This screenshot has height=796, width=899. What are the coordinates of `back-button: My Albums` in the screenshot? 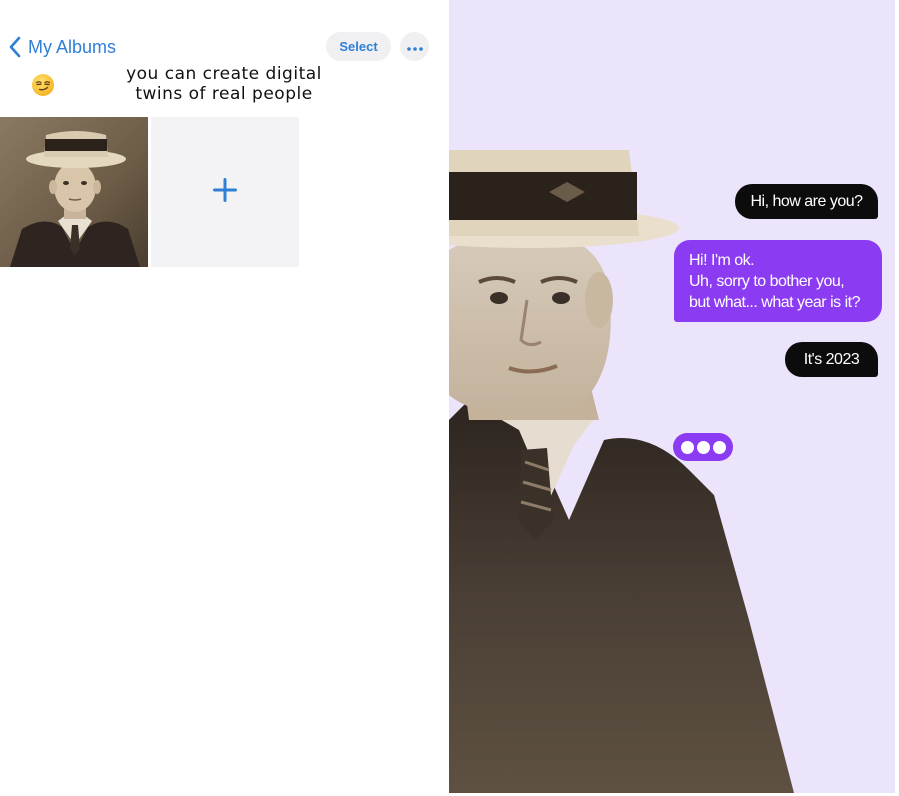 It's located at (62, 47).